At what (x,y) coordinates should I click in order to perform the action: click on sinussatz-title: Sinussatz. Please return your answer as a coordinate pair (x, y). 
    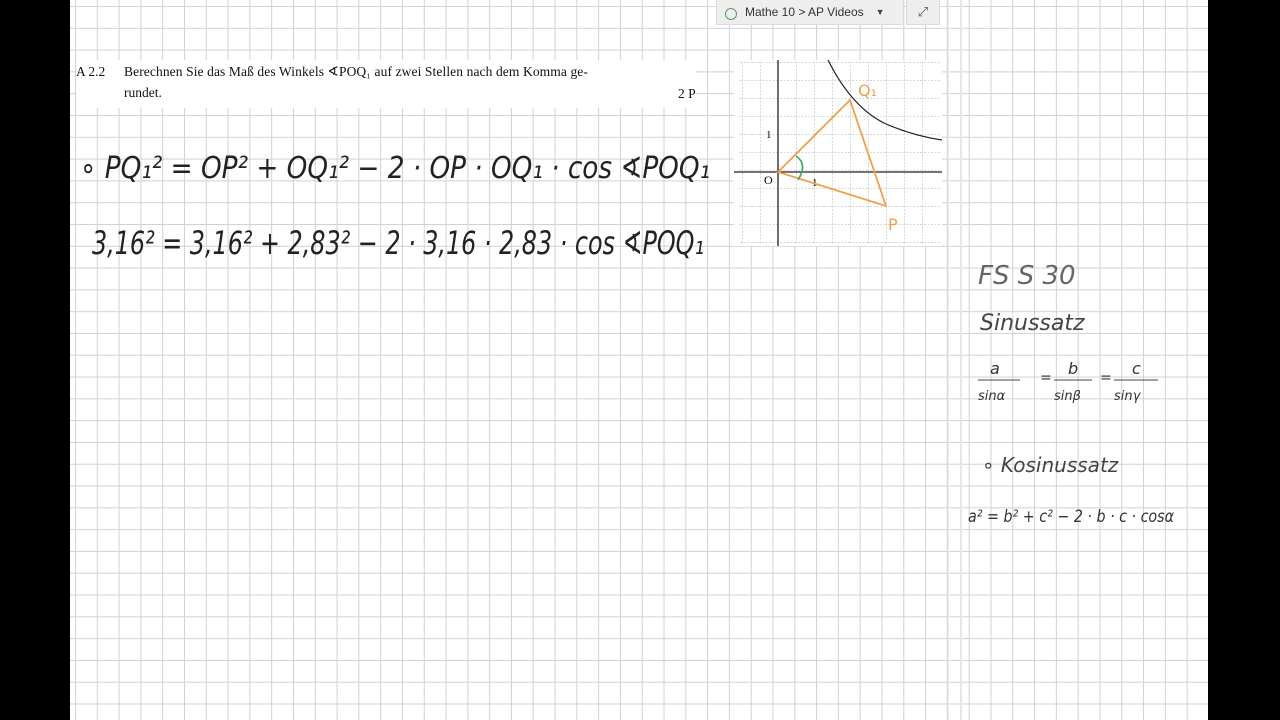
    Looking at the image, I should click on (1032, 323).